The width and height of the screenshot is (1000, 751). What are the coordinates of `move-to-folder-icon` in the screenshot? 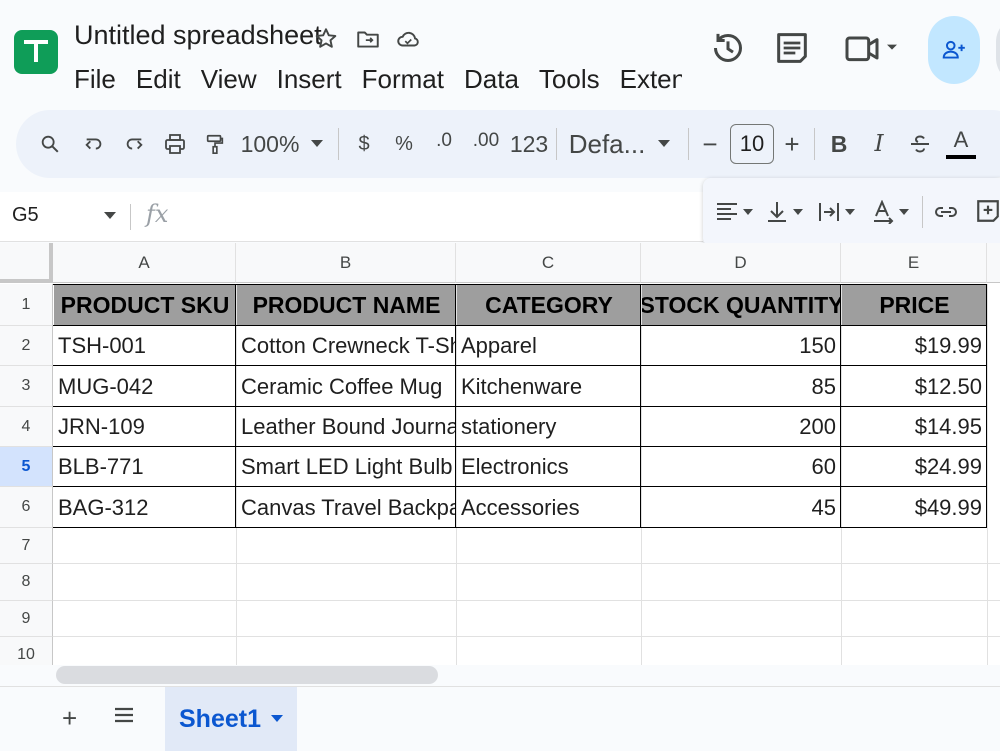 It's located at (368, 39).